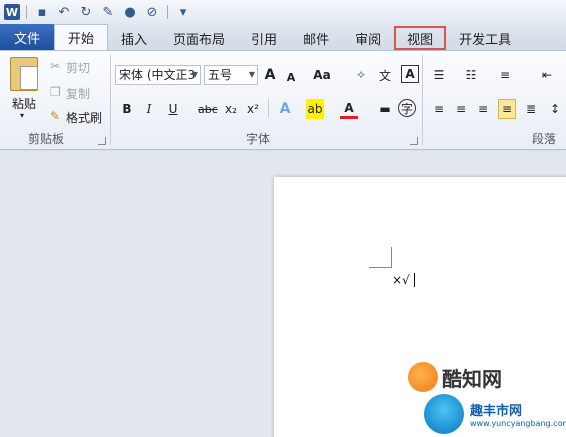  What do you see at coordinates (208, 109) in the screenshot?
I see `strikethrough-button: abc` at bounding box center [208, 109].